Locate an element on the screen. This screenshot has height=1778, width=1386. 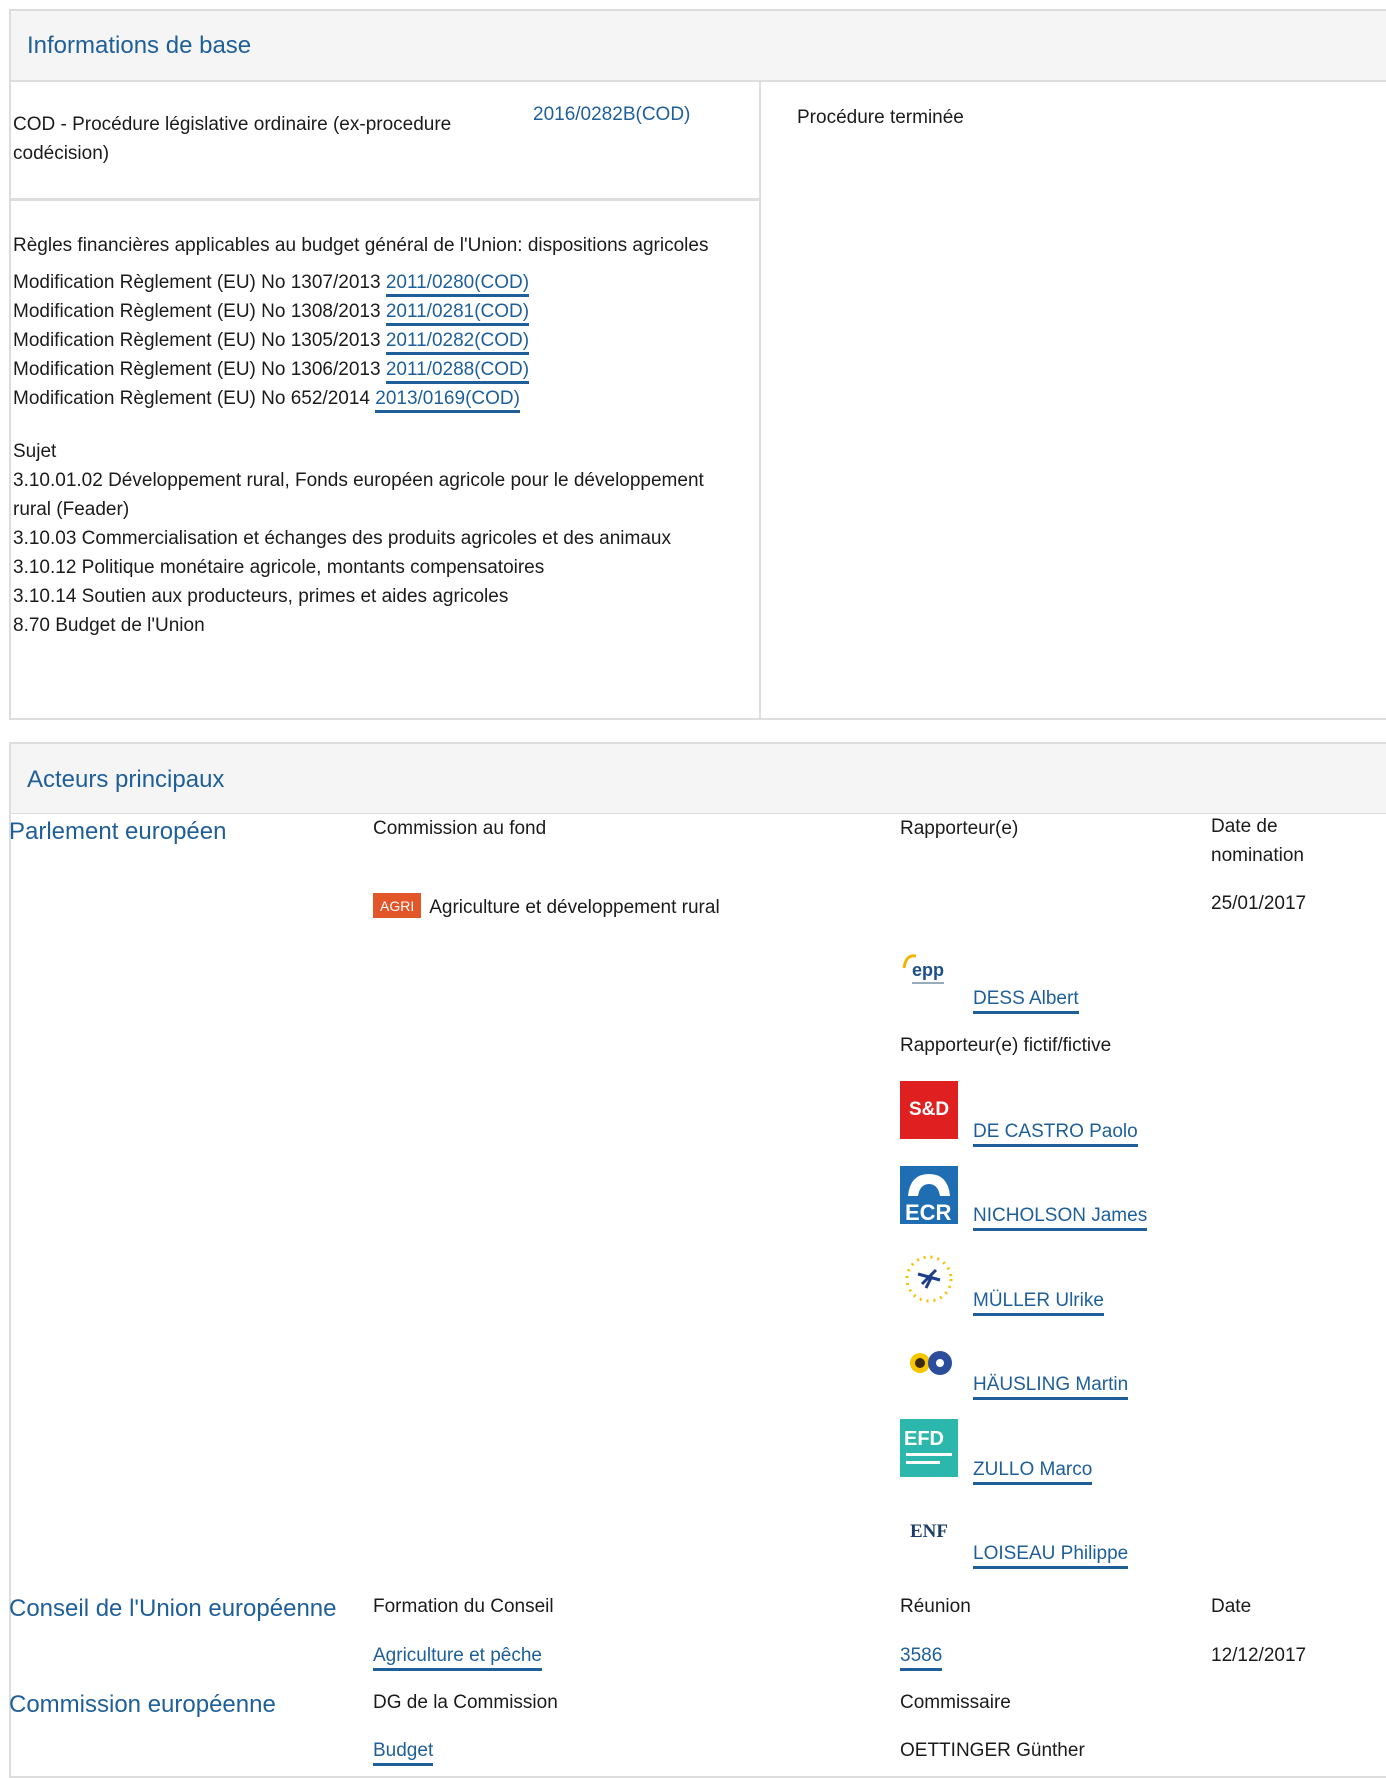
gue-ngl-logo is located at coordinates (929, 1279).